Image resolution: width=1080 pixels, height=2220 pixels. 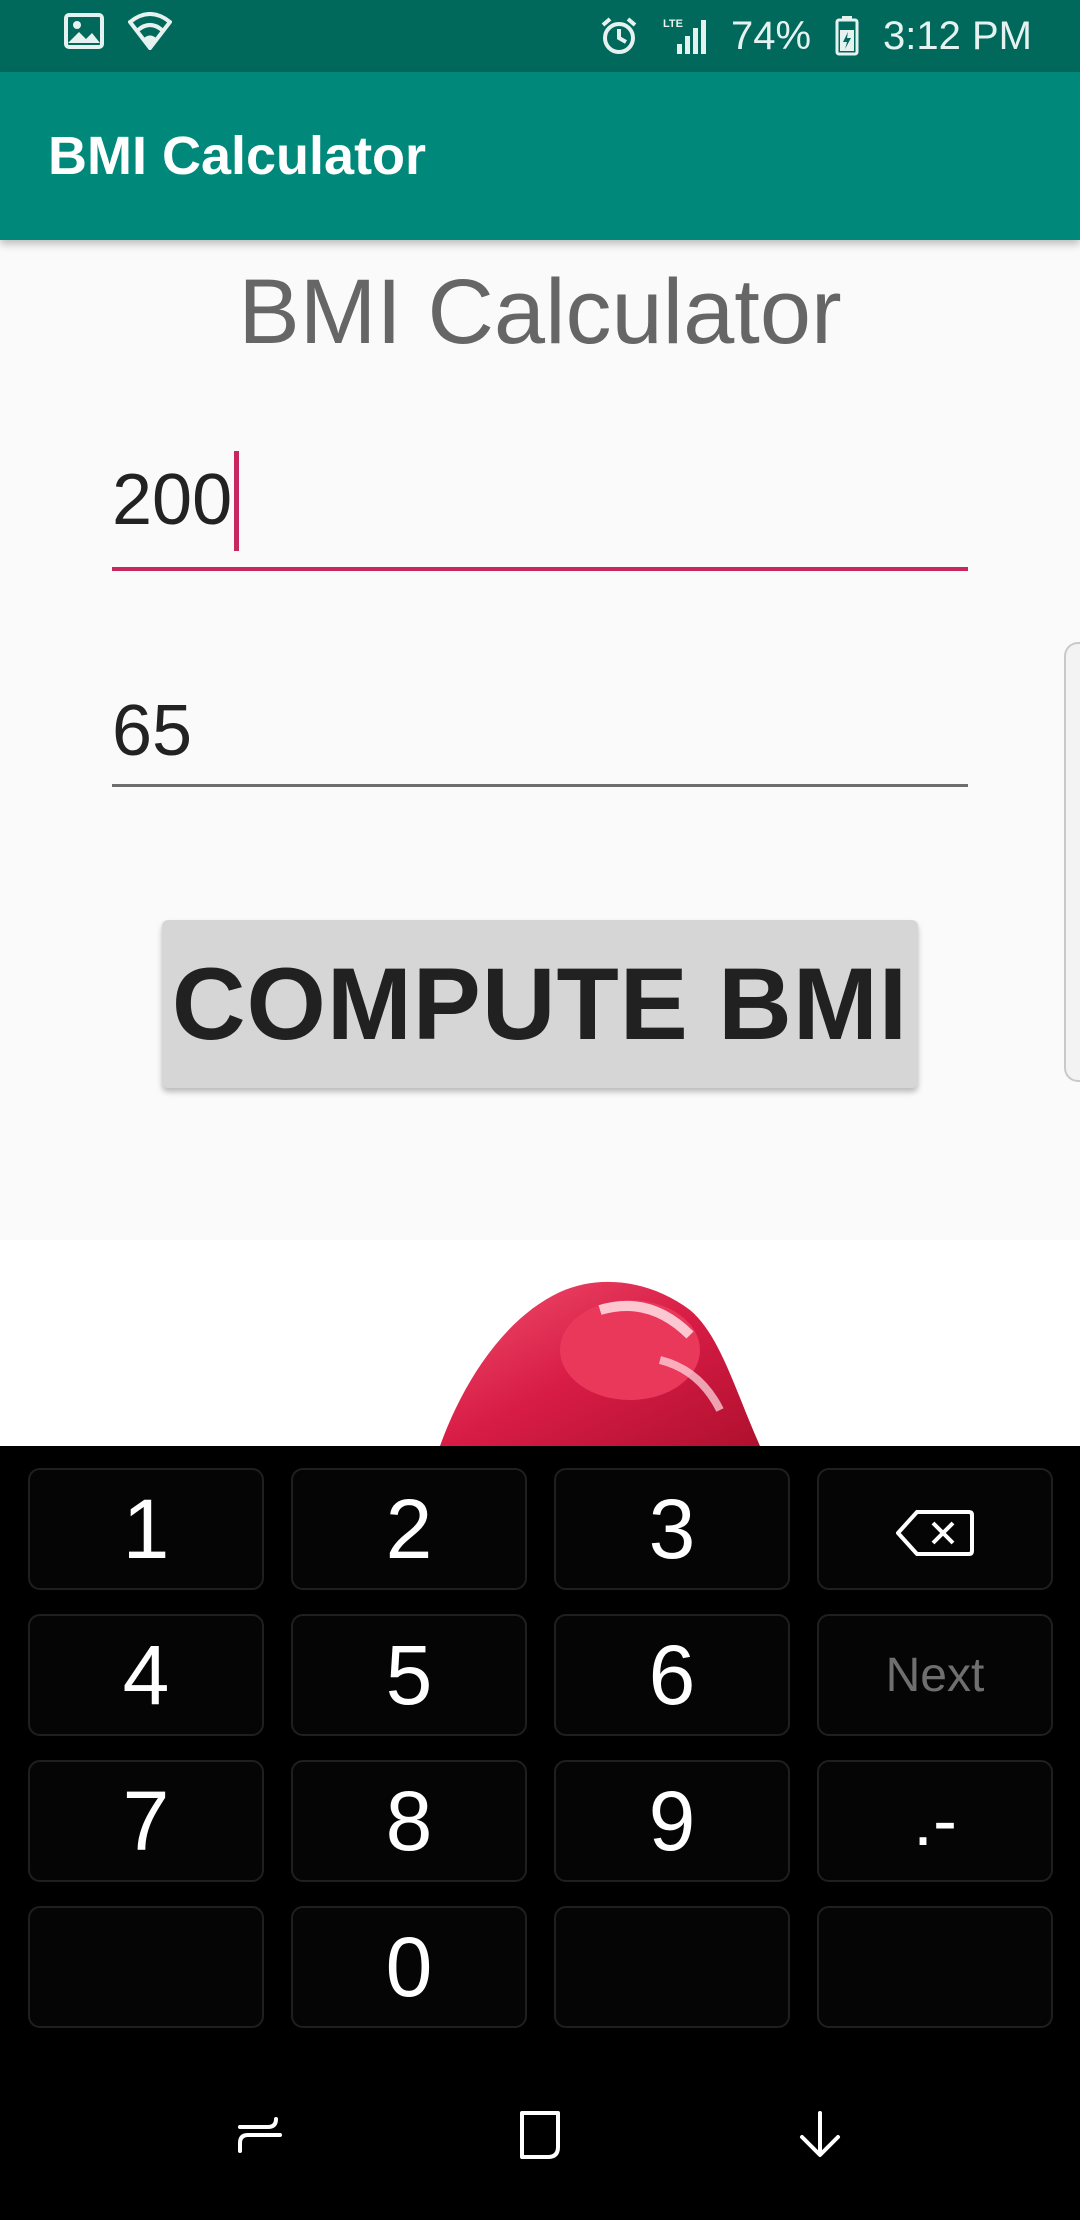 I want to click on alarm-icon, so click(x=619, y=36).